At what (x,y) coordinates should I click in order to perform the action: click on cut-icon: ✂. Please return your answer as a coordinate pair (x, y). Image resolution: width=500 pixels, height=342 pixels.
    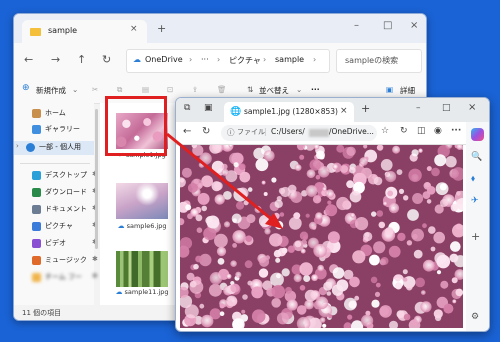
    Looking at the image, I should click on (95, 89).